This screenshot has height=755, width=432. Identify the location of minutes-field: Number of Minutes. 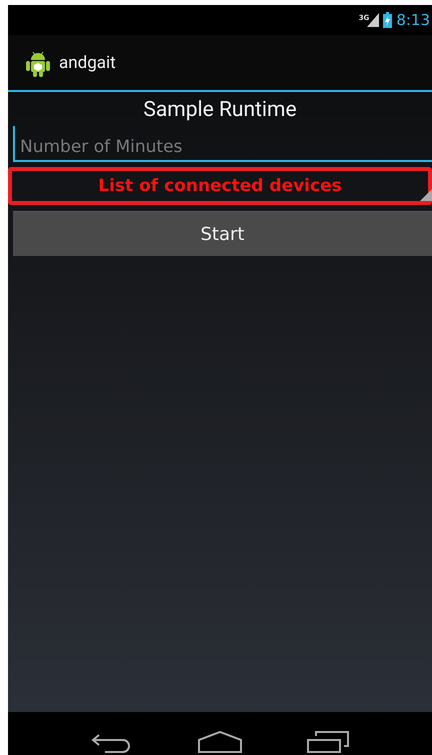
(222, 144).